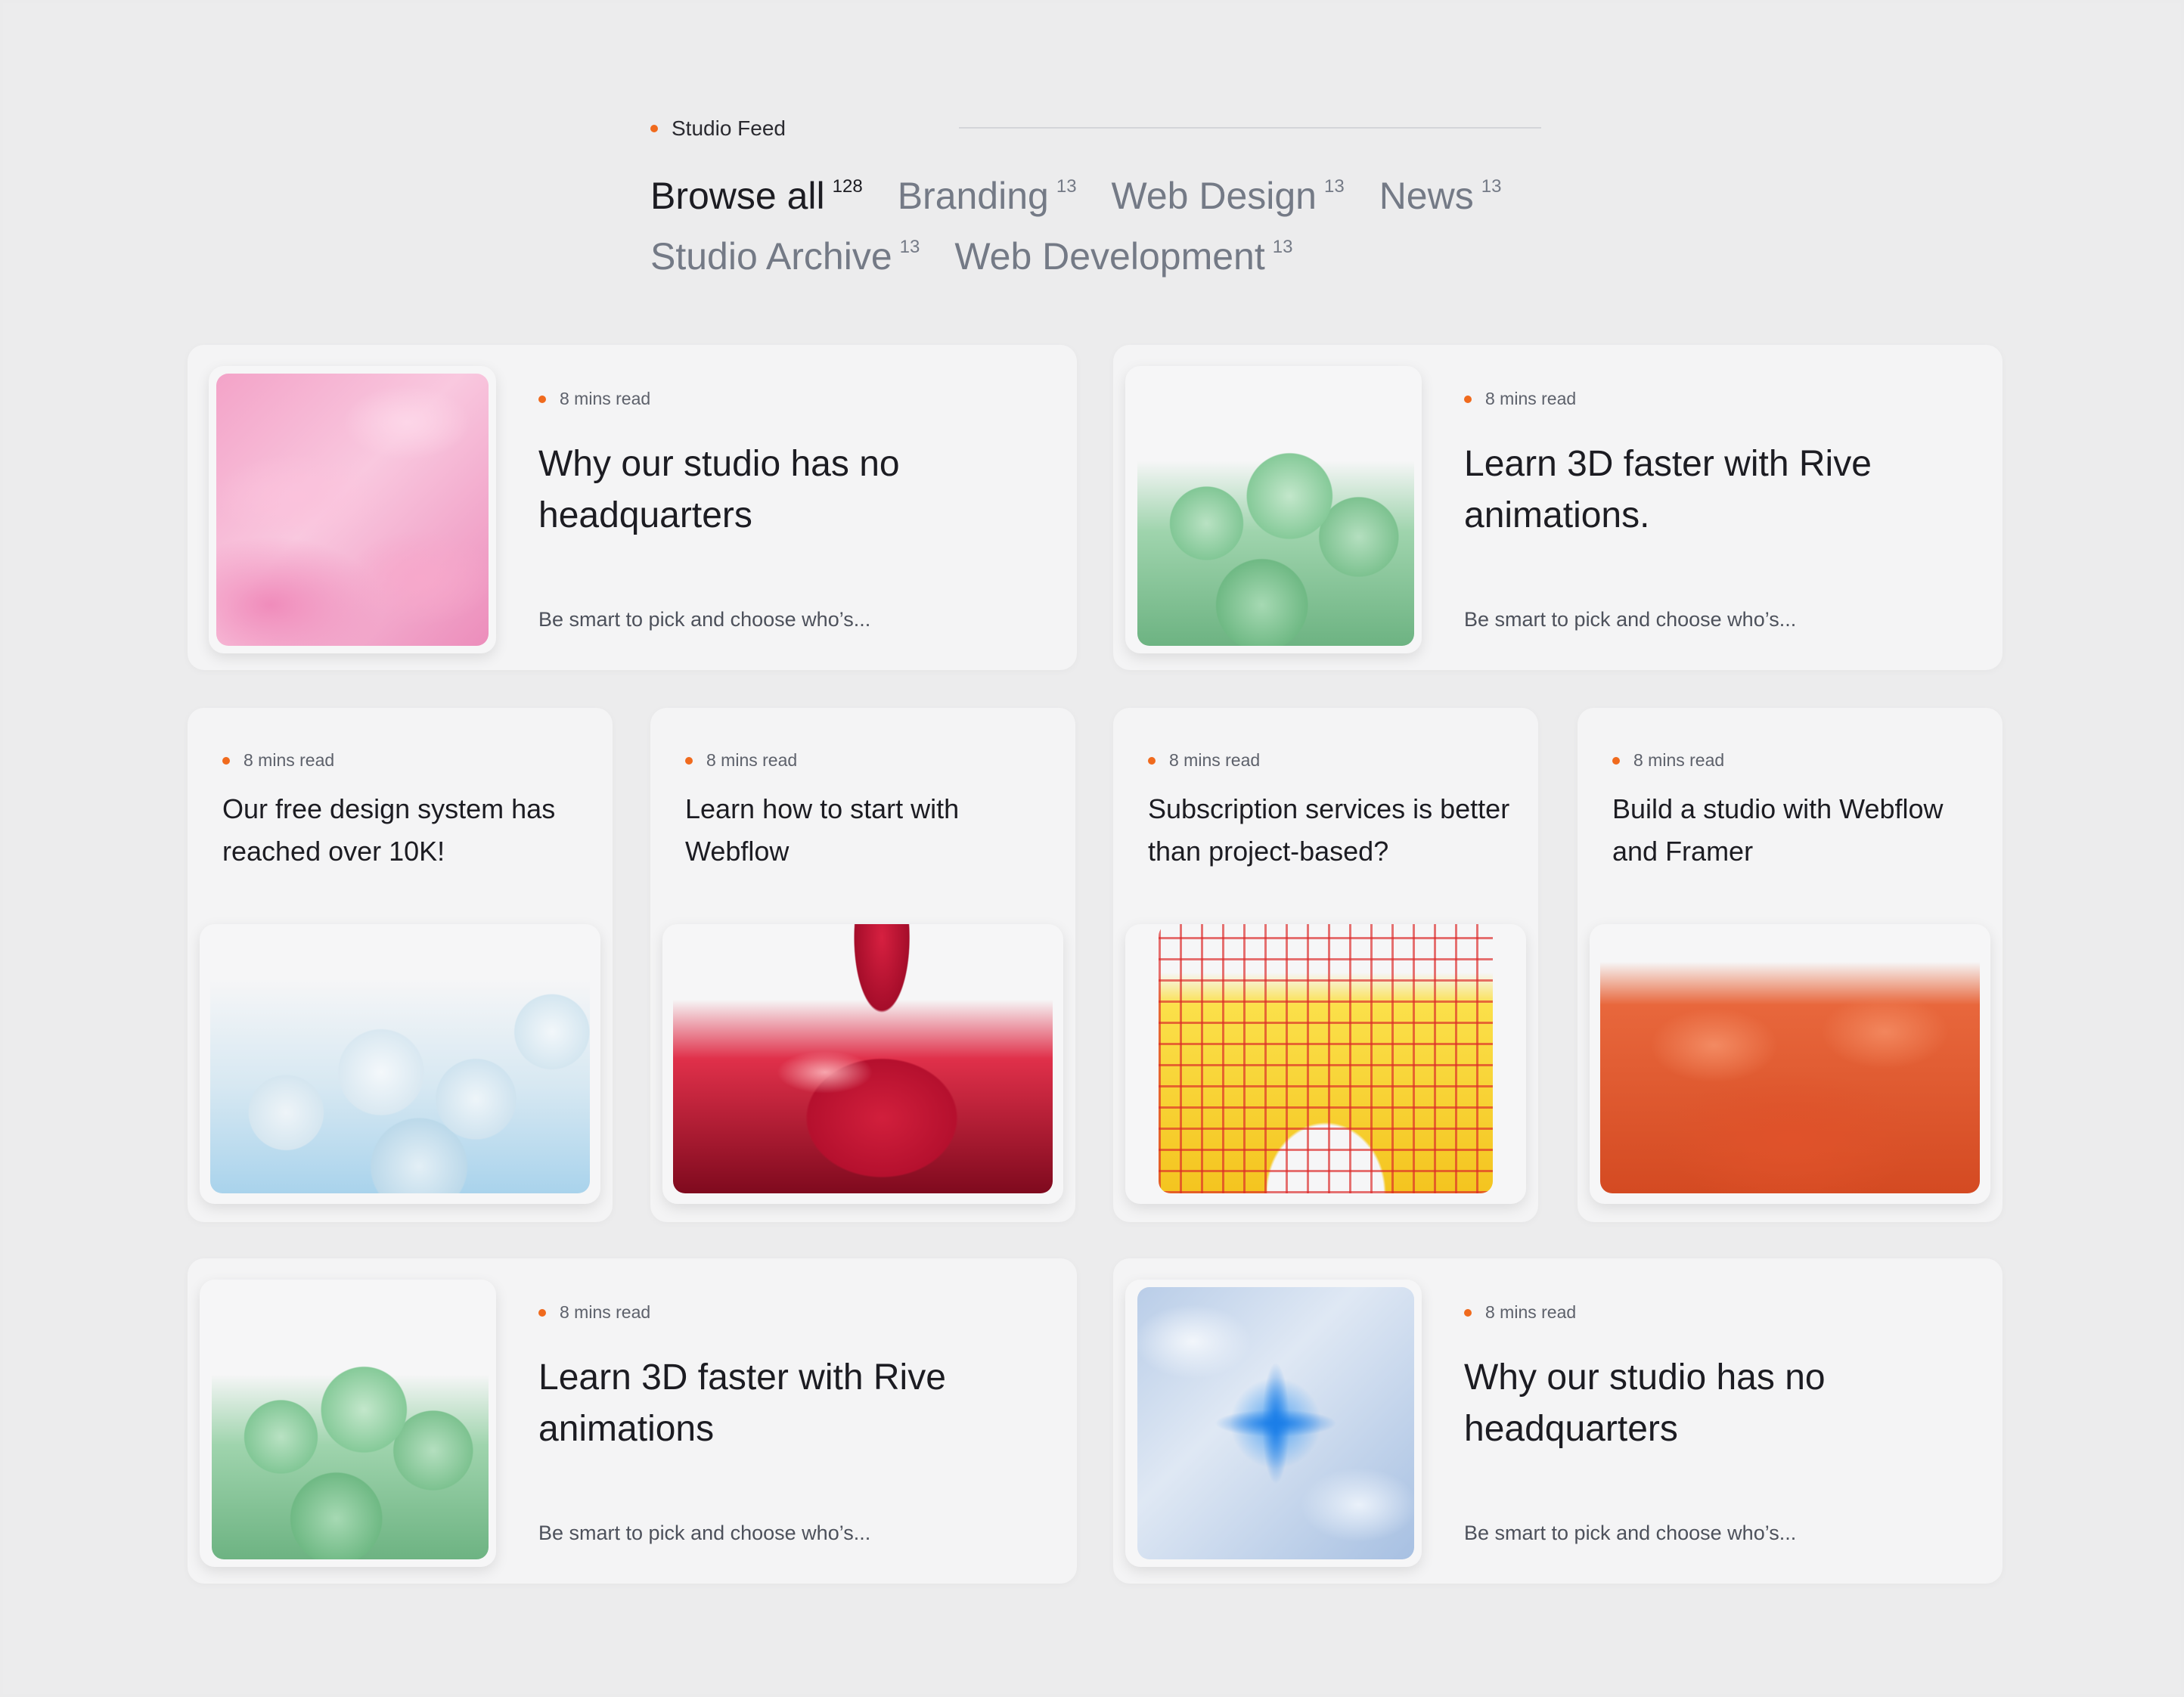  Describe the element at coordinates (1326, 1058) in the screenshot. I see `yellow-grid-arch-art` at that location.